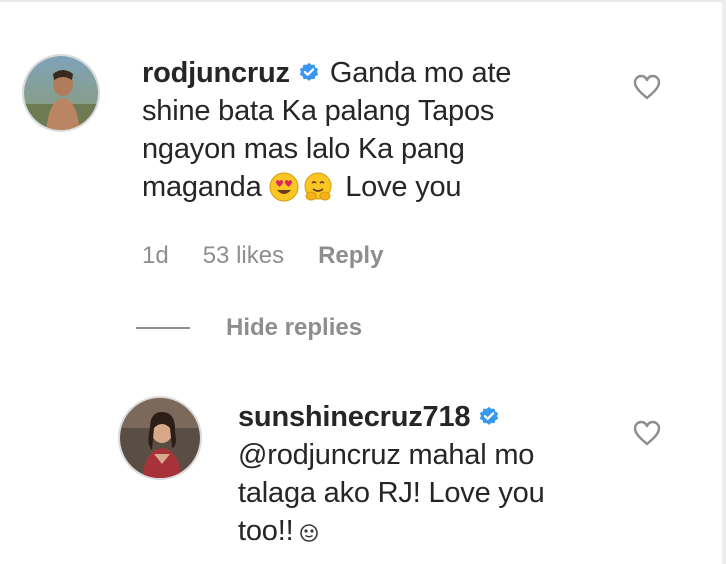 The height and width of the screenshot is (564, 726). Describe the element at coordinates (363, 1) in the screenshot. I see `top-border` at that location.